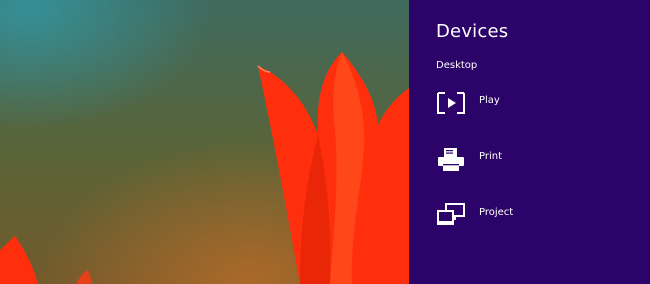  What do you see at coordinates (451, 103) in the screenshot?
I see `play-to-icon` at bounding box center [451, 103].